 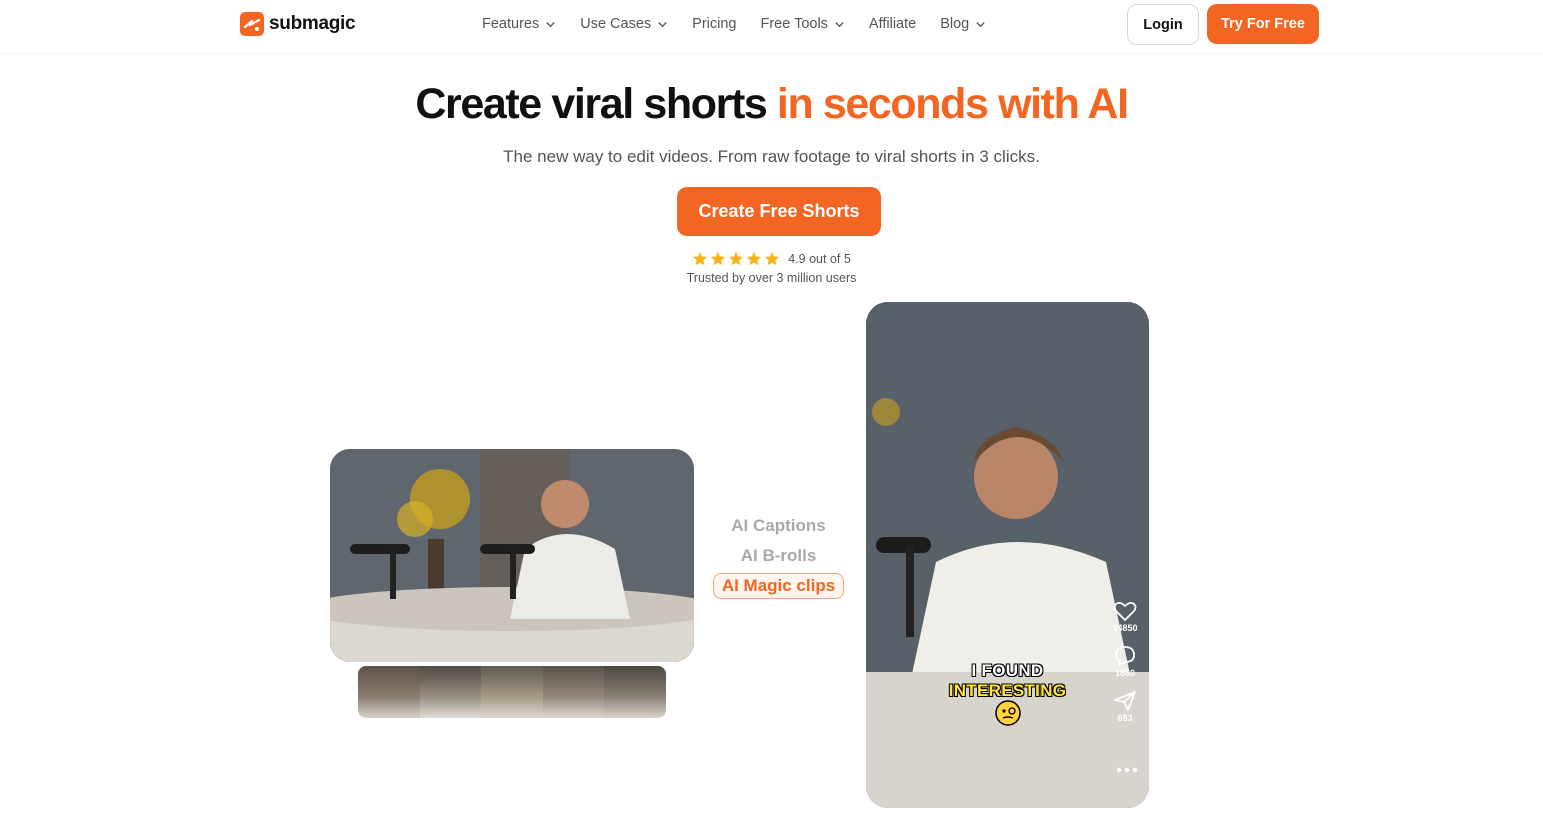 I want to click on more-options-icon, so click(x=1127, y=770).